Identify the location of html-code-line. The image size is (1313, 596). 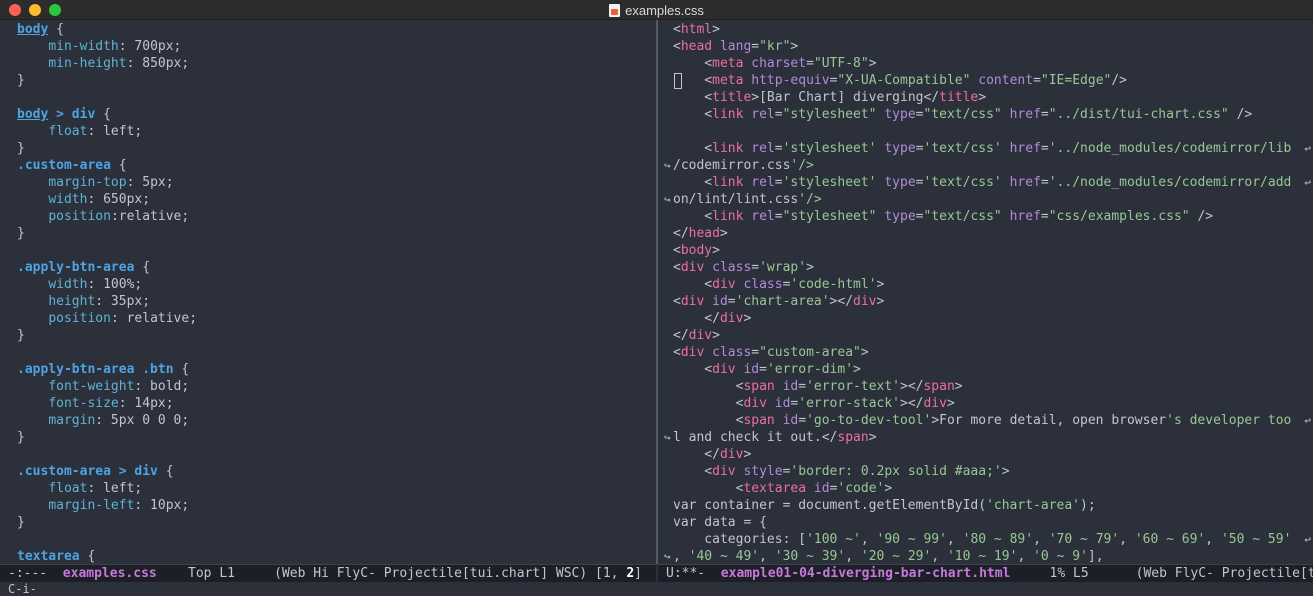
(985, 131).